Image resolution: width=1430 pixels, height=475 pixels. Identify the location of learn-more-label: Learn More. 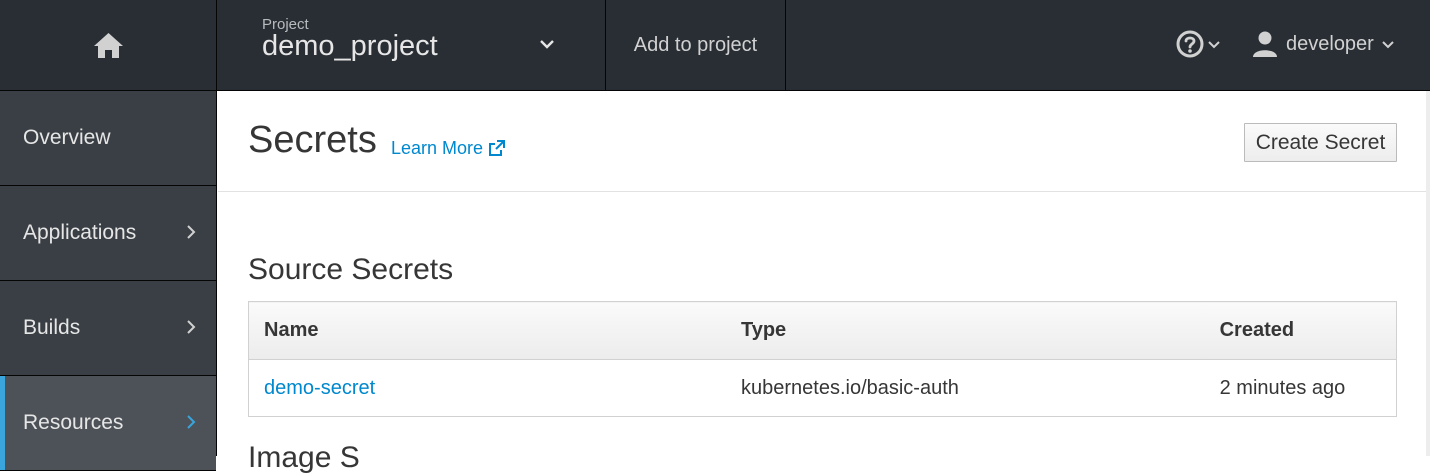
(437, 148).